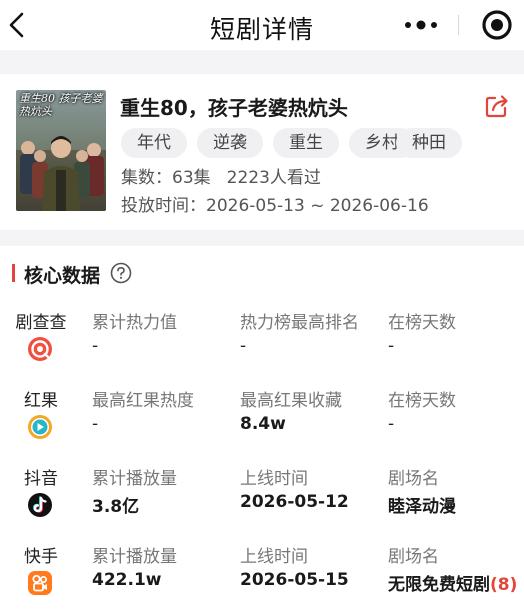 The height and width of the screenshot is (610, 524). What do you see at coordinates (41, 401) in the screenshot?
I see `platform-name: 红果` at bounding box center [41, 401].